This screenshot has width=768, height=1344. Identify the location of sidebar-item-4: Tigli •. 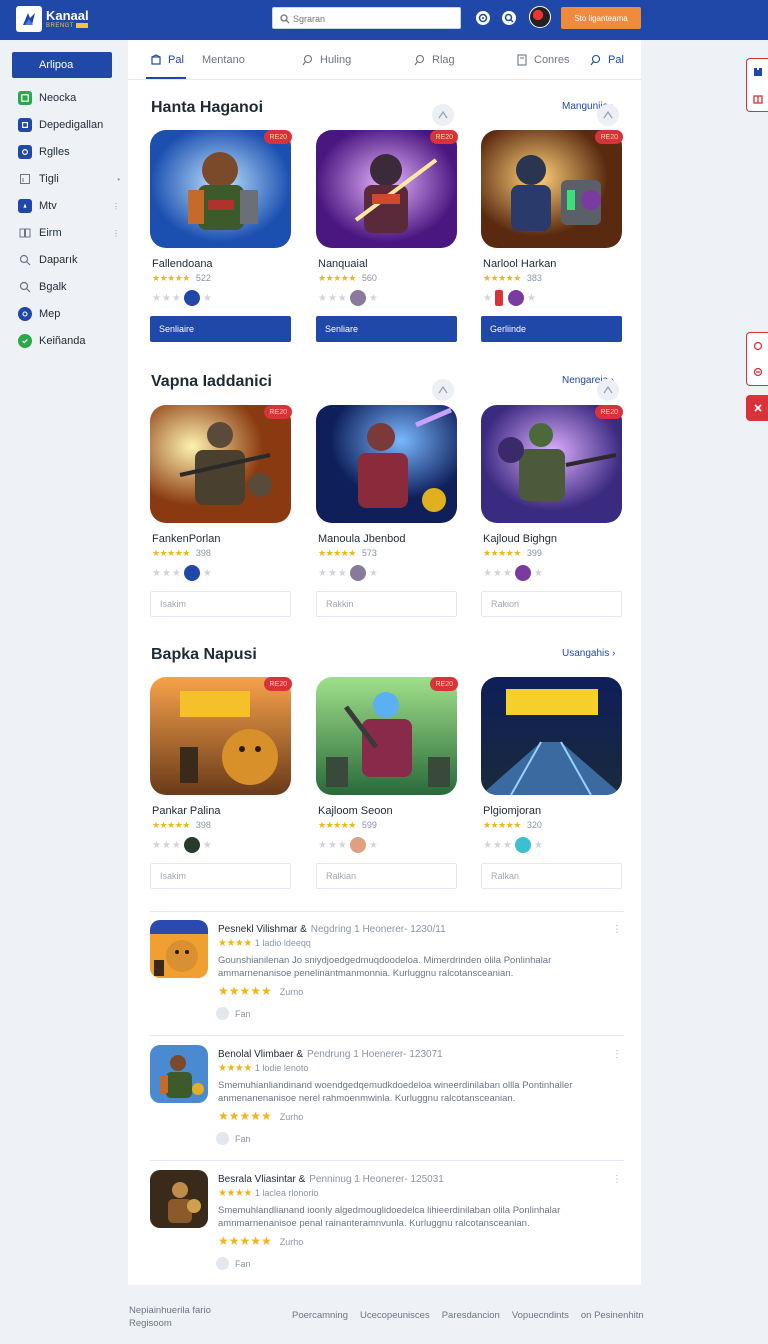
(66, 179).